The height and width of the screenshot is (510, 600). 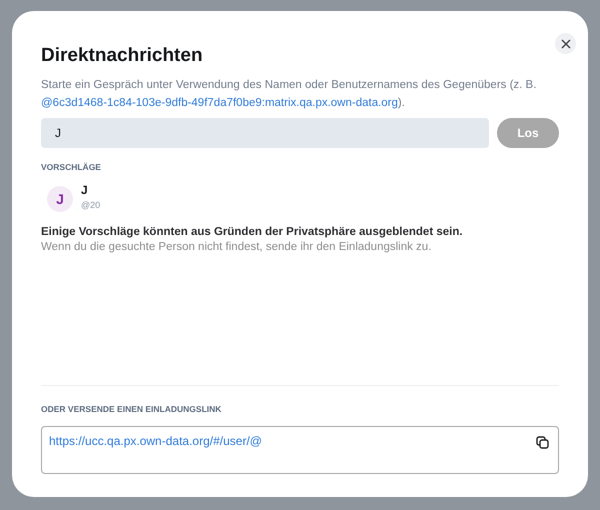 I want to click on search-field: J, so click(x=265, y=133).